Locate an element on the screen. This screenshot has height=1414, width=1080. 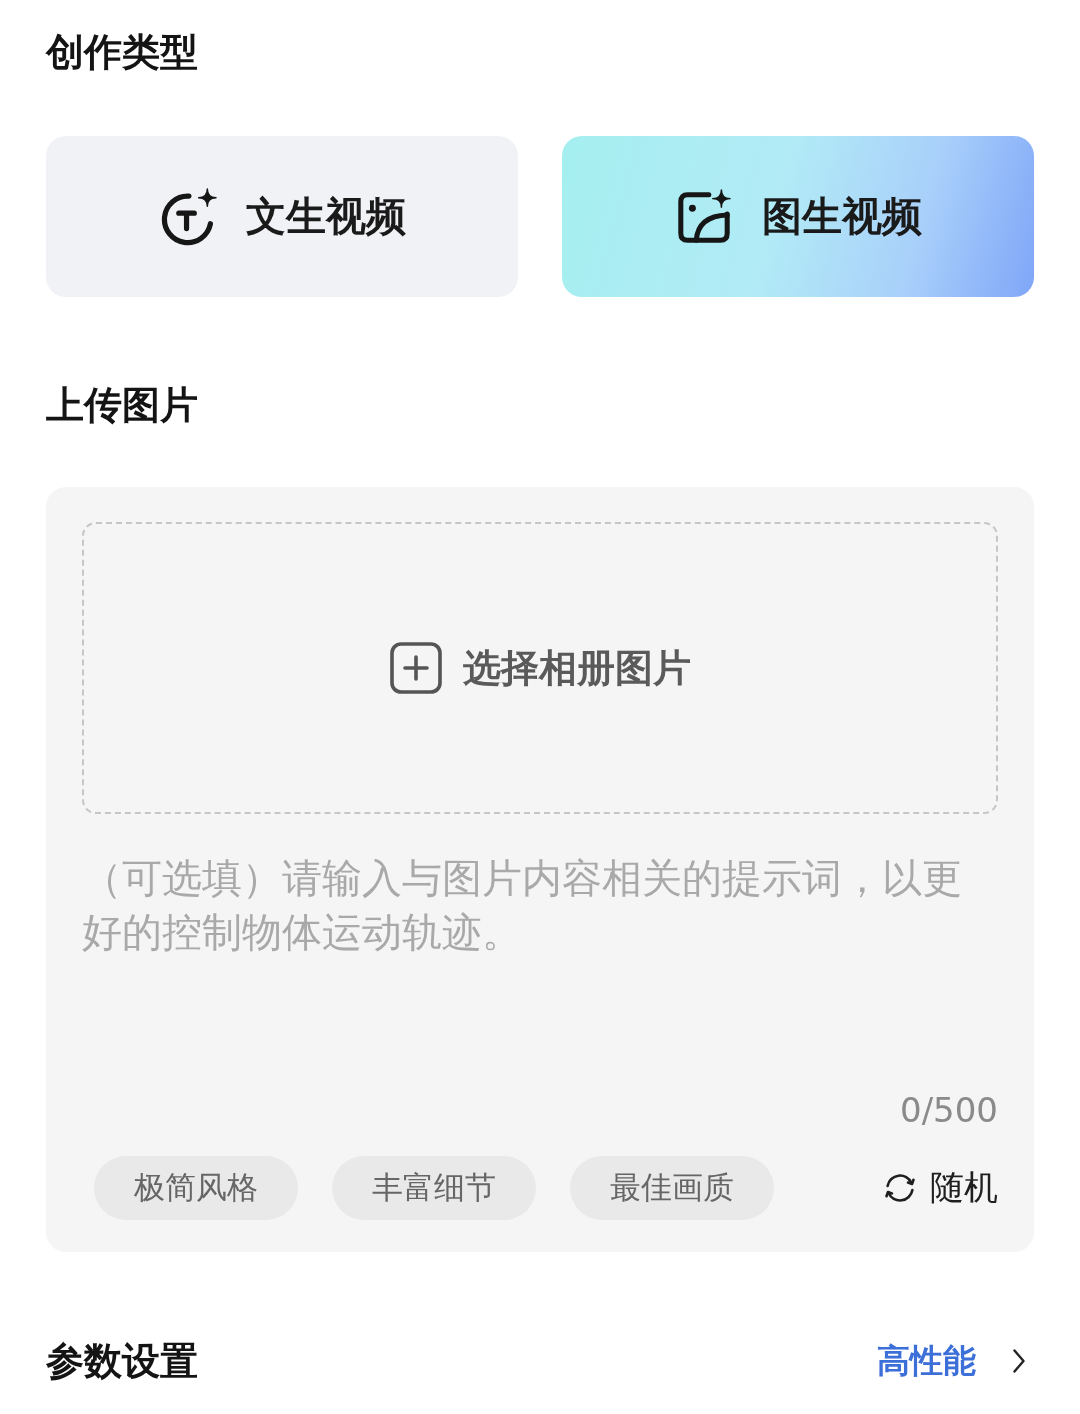
refresh-icon is located at coordinates (900, 1188).